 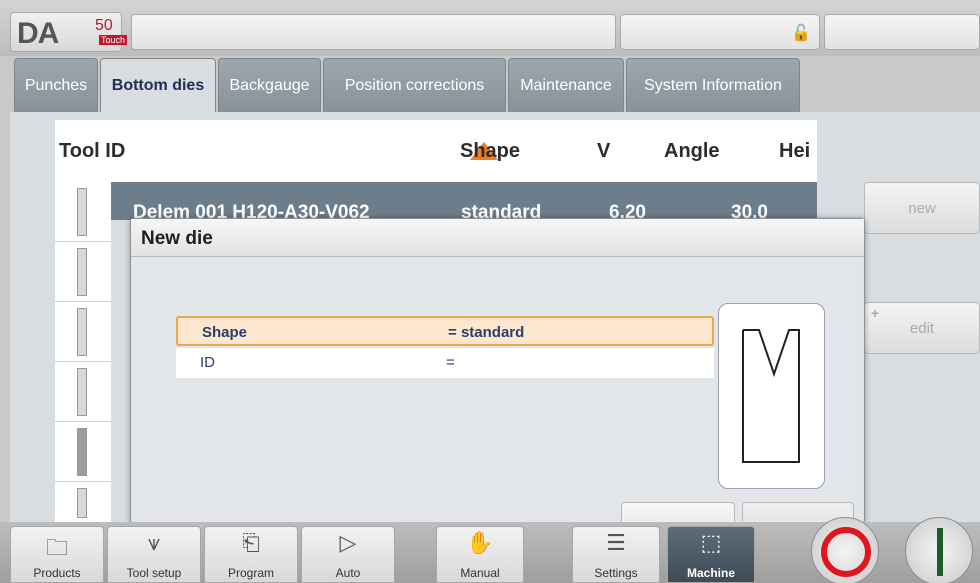 What do you see at coordinates (603, 151) in the screenshot?
I see `col-v: V` at bounding box center [603, 151].